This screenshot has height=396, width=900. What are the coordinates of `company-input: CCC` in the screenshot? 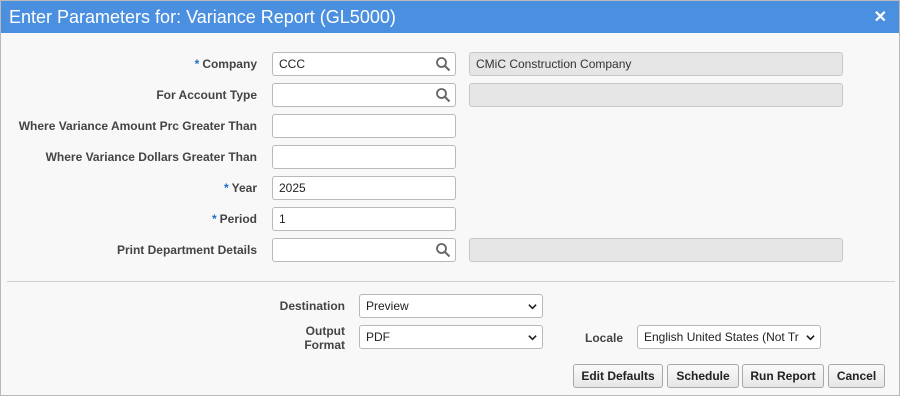 It's located at (364, 64).